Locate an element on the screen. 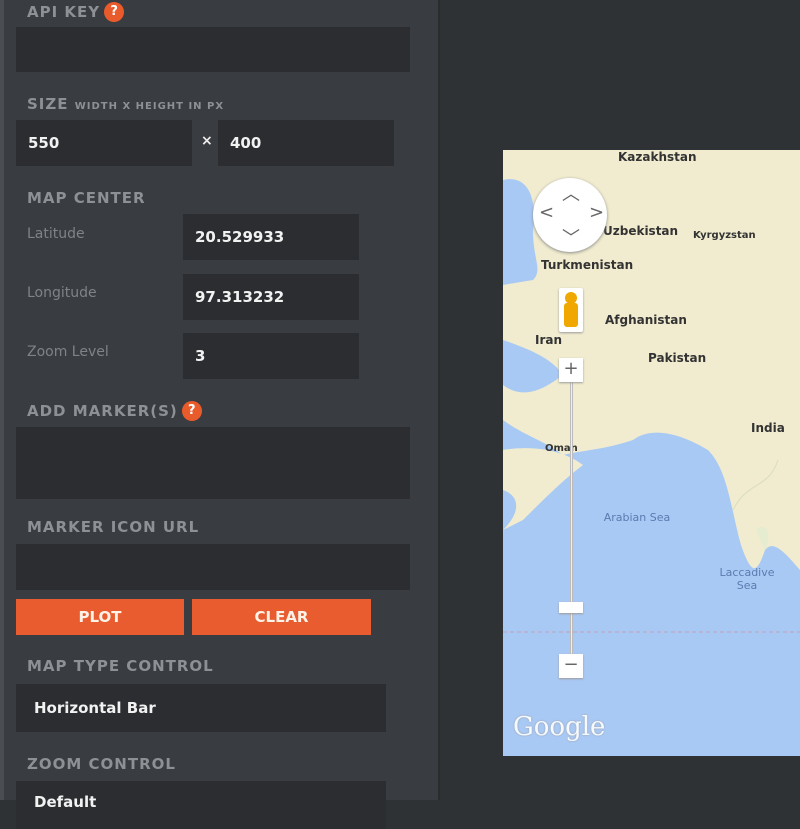 The width and height of the screenshot is (800, 829). longitude-label: Longitude is located at coordinates (62, 293).